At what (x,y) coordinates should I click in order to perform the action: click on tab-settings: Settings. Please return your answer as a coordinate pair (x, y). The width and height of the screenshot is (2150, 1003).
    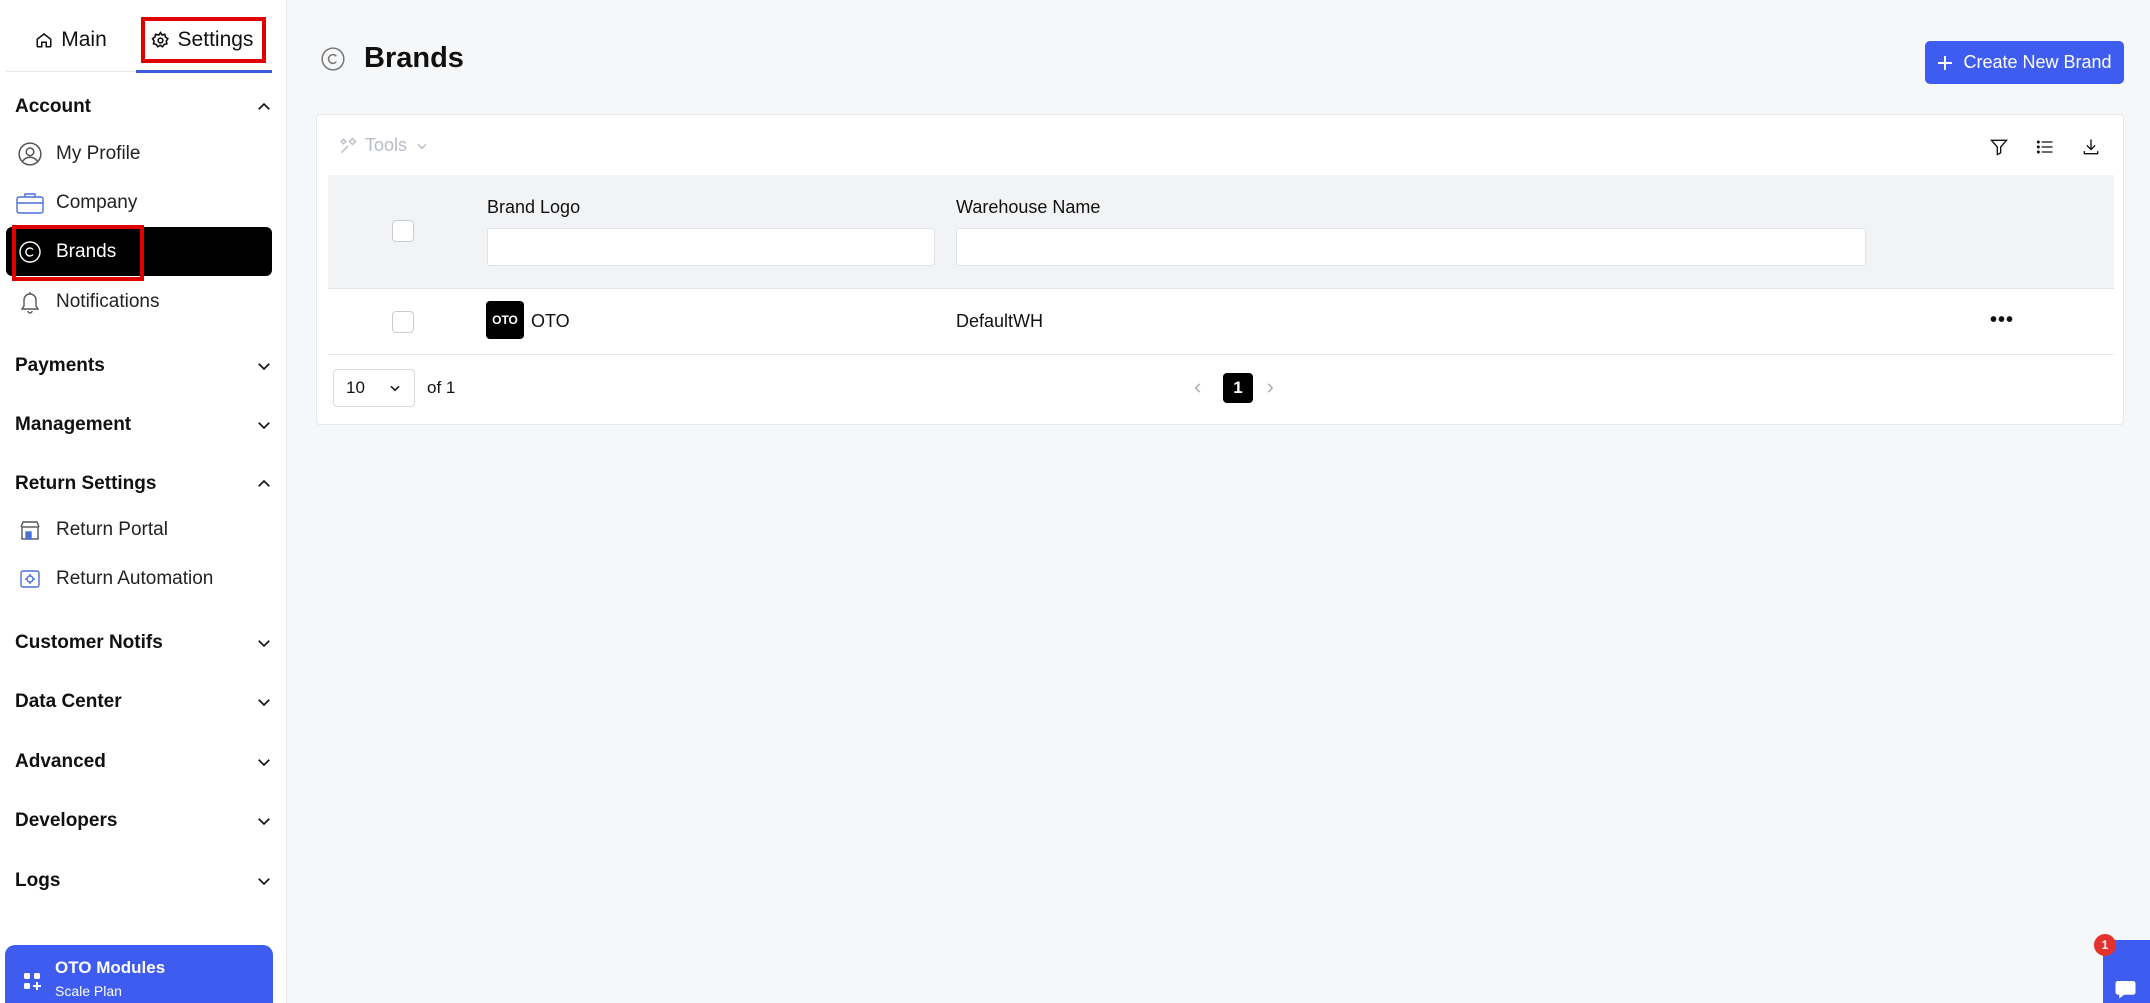
    Looking at the image, I should click on (204, 43).